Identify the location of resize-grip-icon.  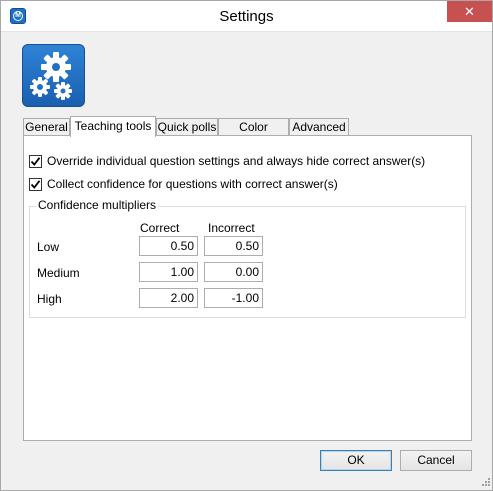
(485, 483).